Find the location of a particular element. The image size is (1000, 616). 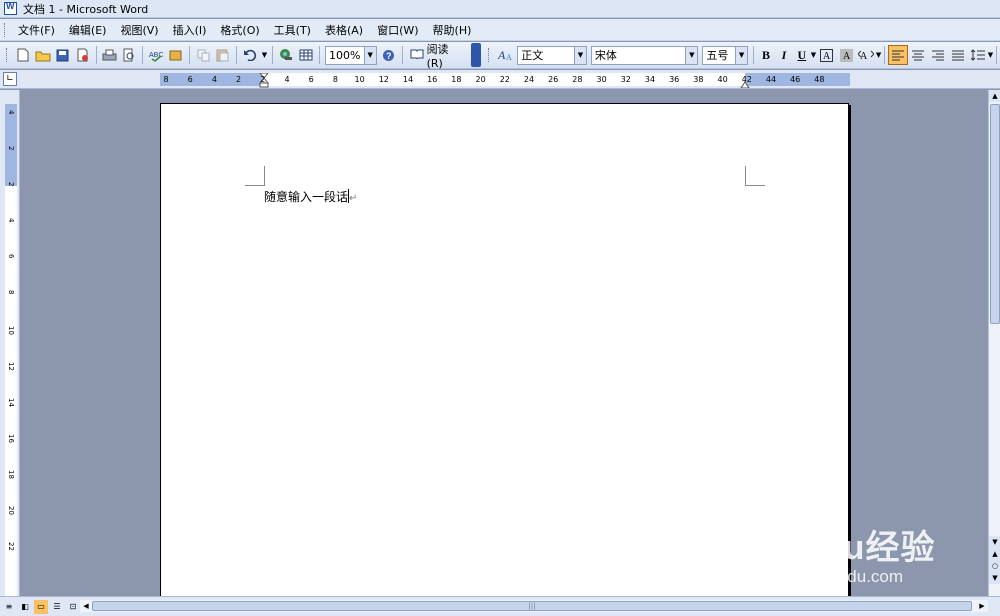

web-layout-icon: ◧ is located at coordinates (25, 607).